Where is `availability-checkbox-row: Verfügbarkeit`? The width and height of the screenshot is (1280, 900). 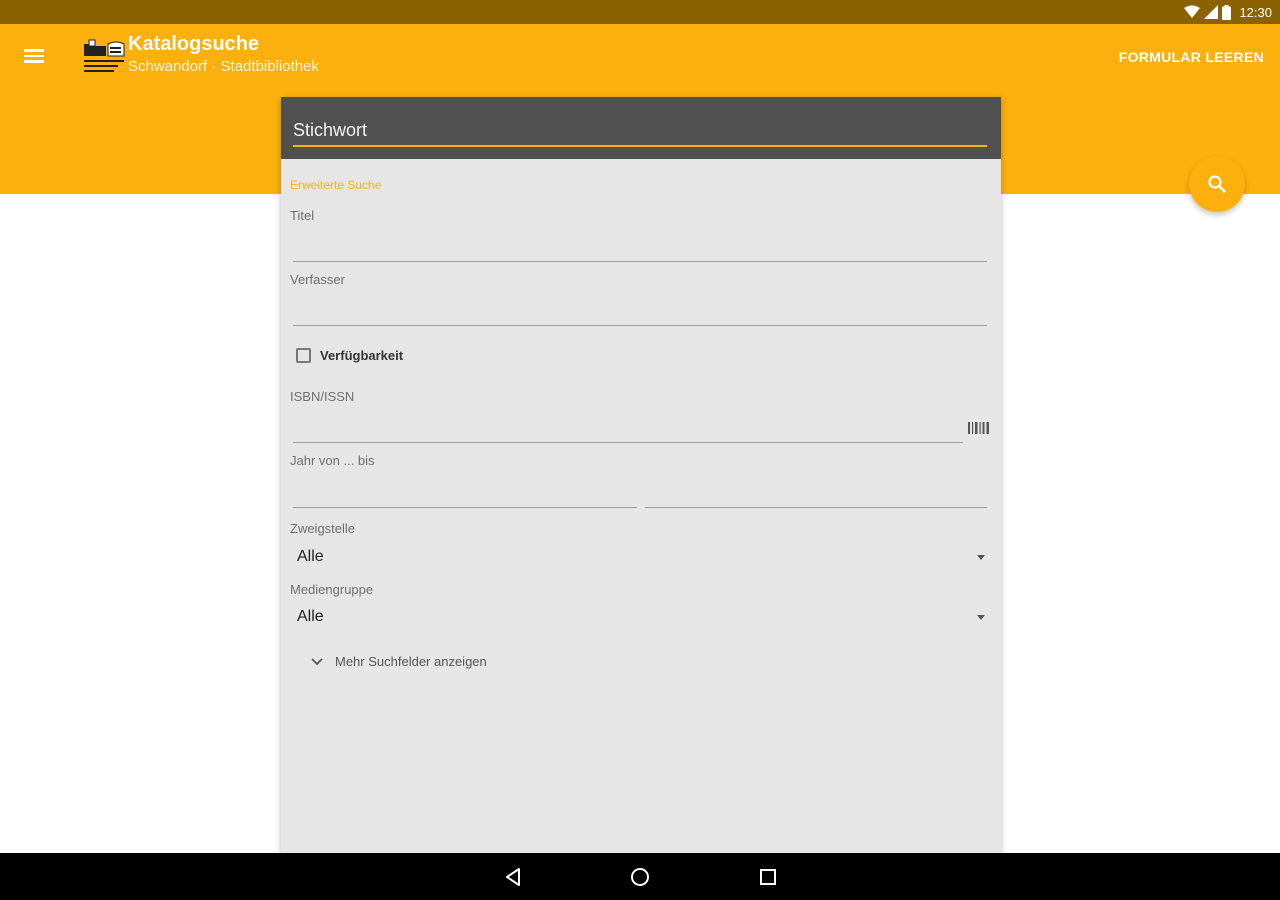 availability-checkbox-row: Verfügbarkeit is located at coordinates (349, 355).